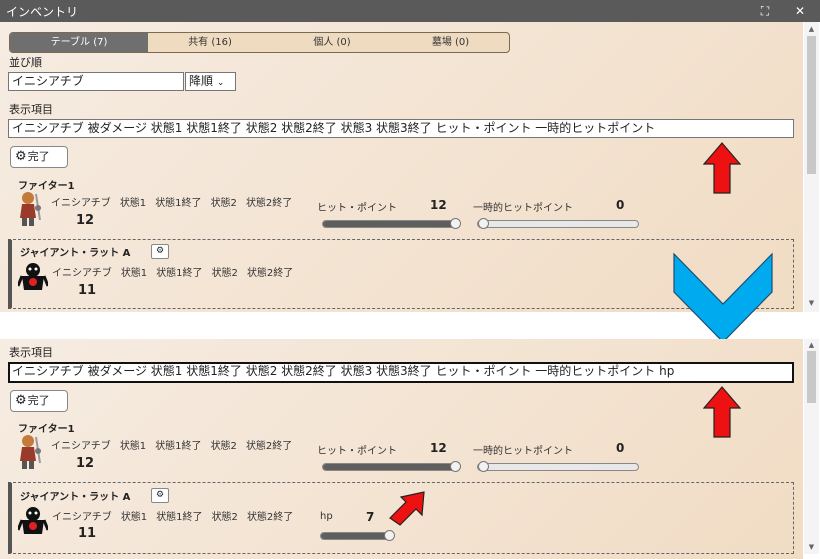 This screenshot has height=559, width=820. What do you see at coordinates (220, 83) in the screenshot?
I see `chevron-down-icon: ⌄` at bounding box center [220, 83].